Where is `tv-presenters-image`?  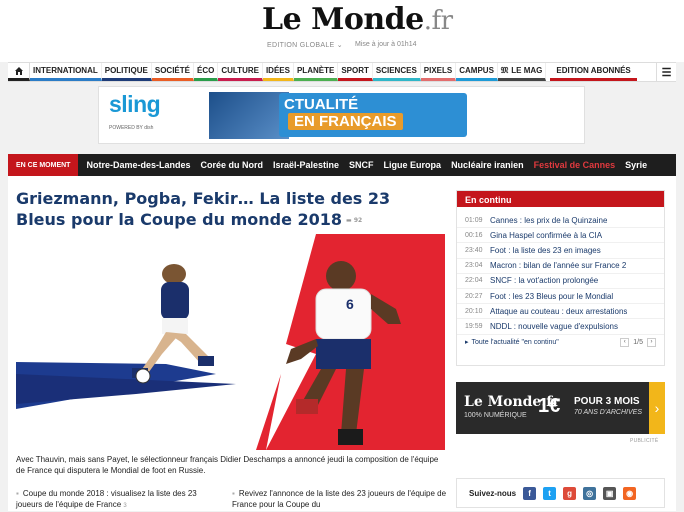
tv-presenters-image is located at coordinates (249, 115).